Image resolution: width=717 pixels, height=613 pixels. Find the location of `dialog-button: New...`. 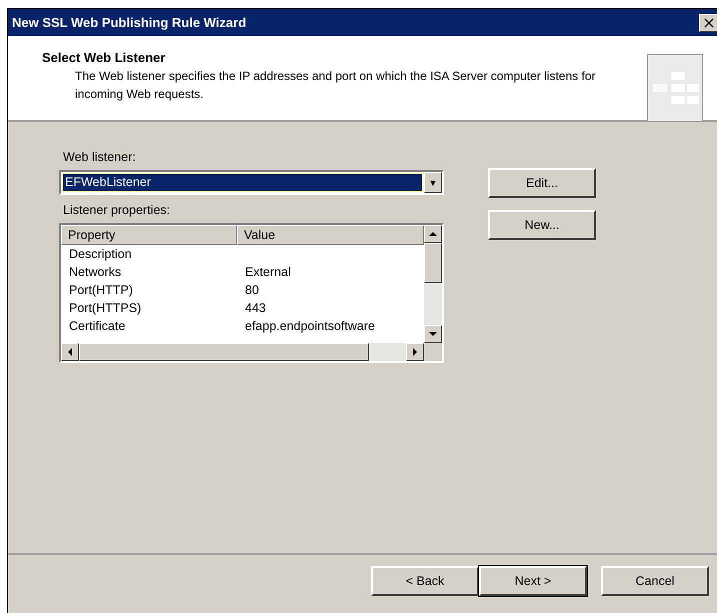

dialog-button: New... is located at coordinates (542, 225).